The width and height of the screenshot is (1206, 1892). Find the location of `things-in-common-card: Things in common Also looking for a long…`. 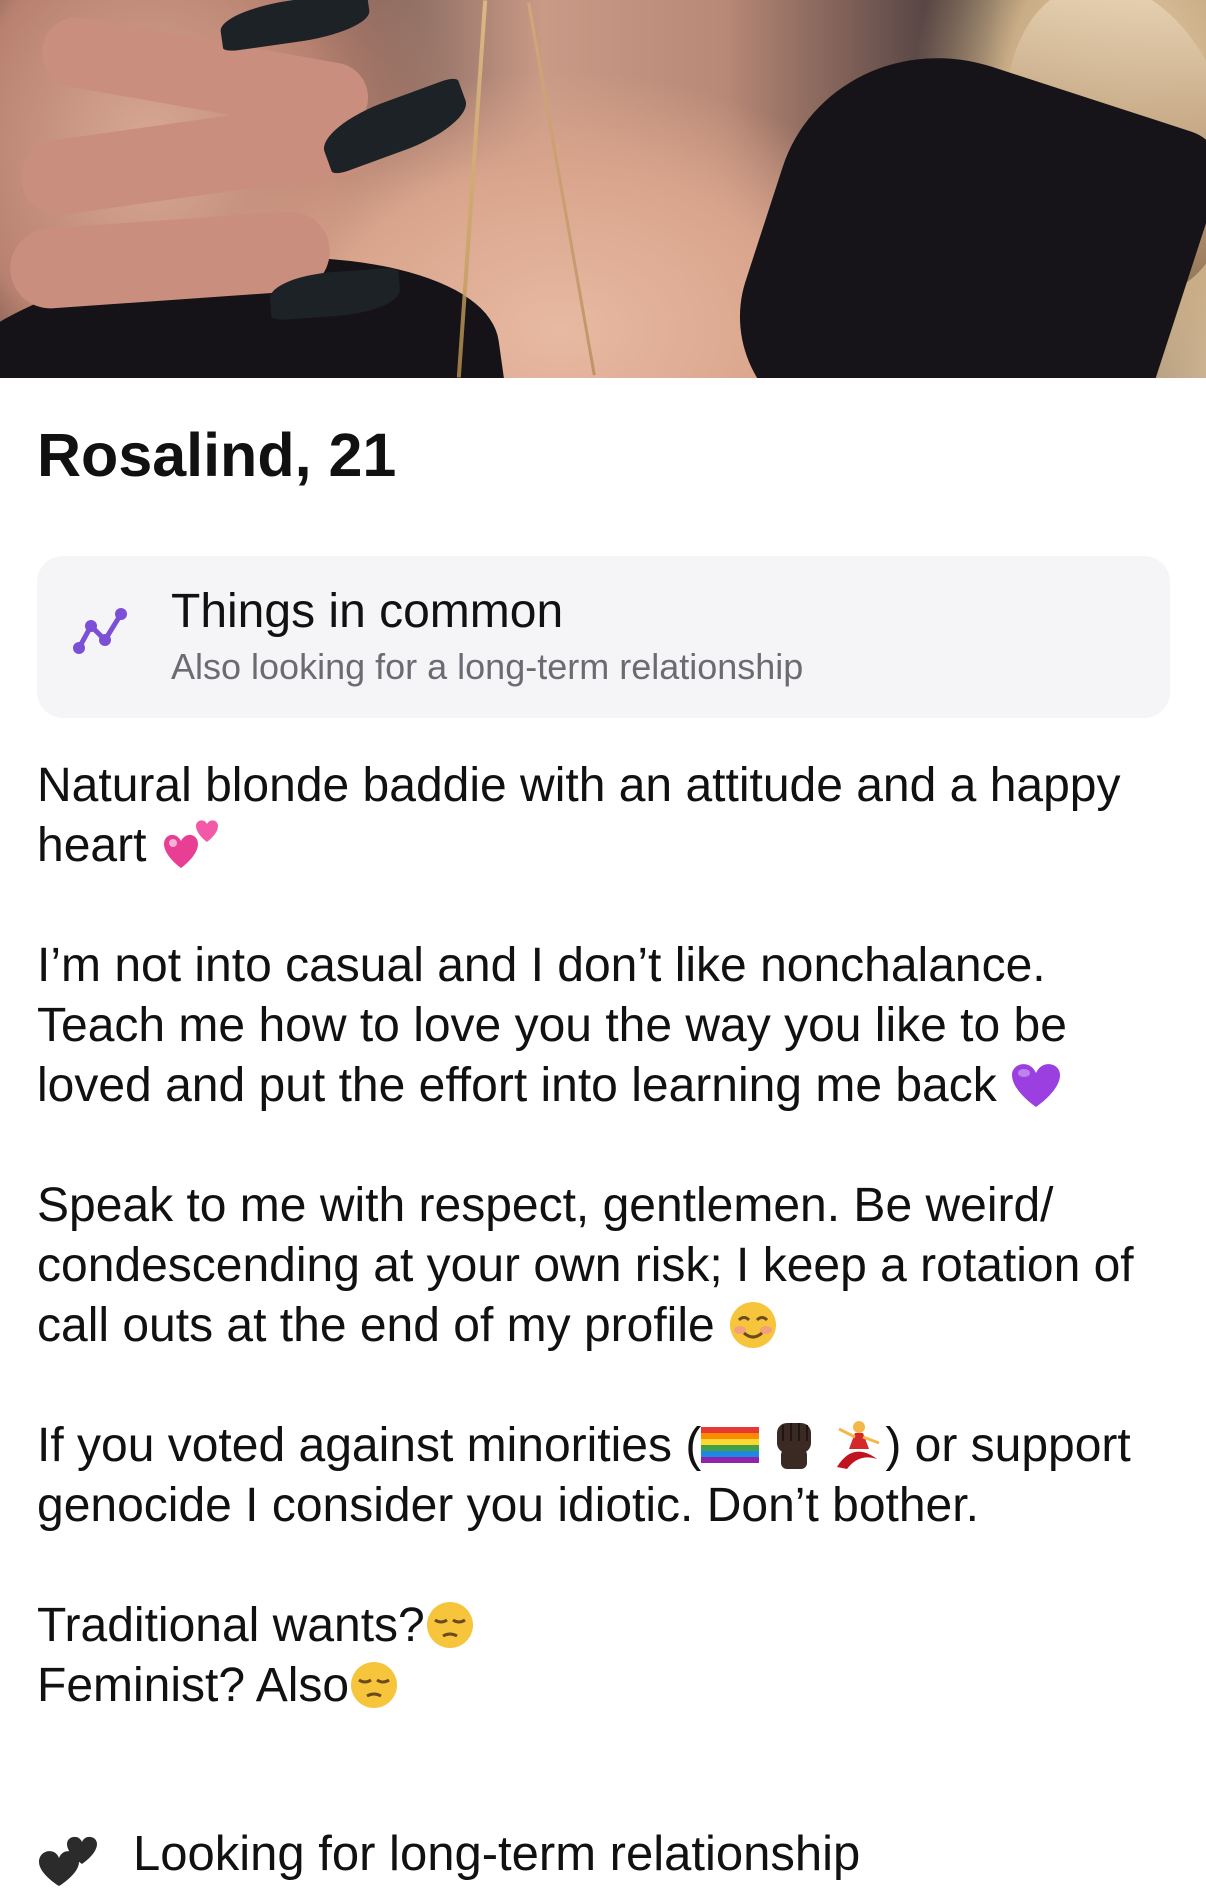

things-in-common-card: Things in common Also looking for a long… is located at coordinates (603, 637).